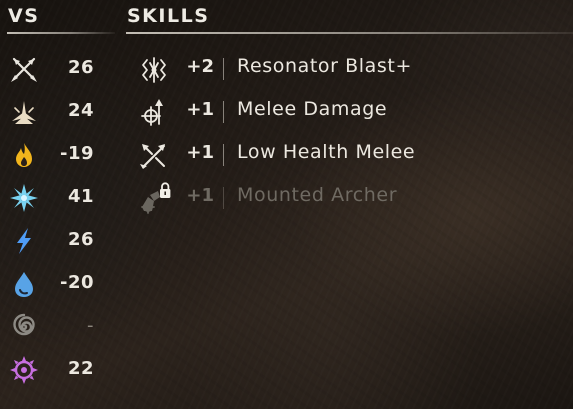  I want to click on skill-name: Melee Damage, so click(312, 109).